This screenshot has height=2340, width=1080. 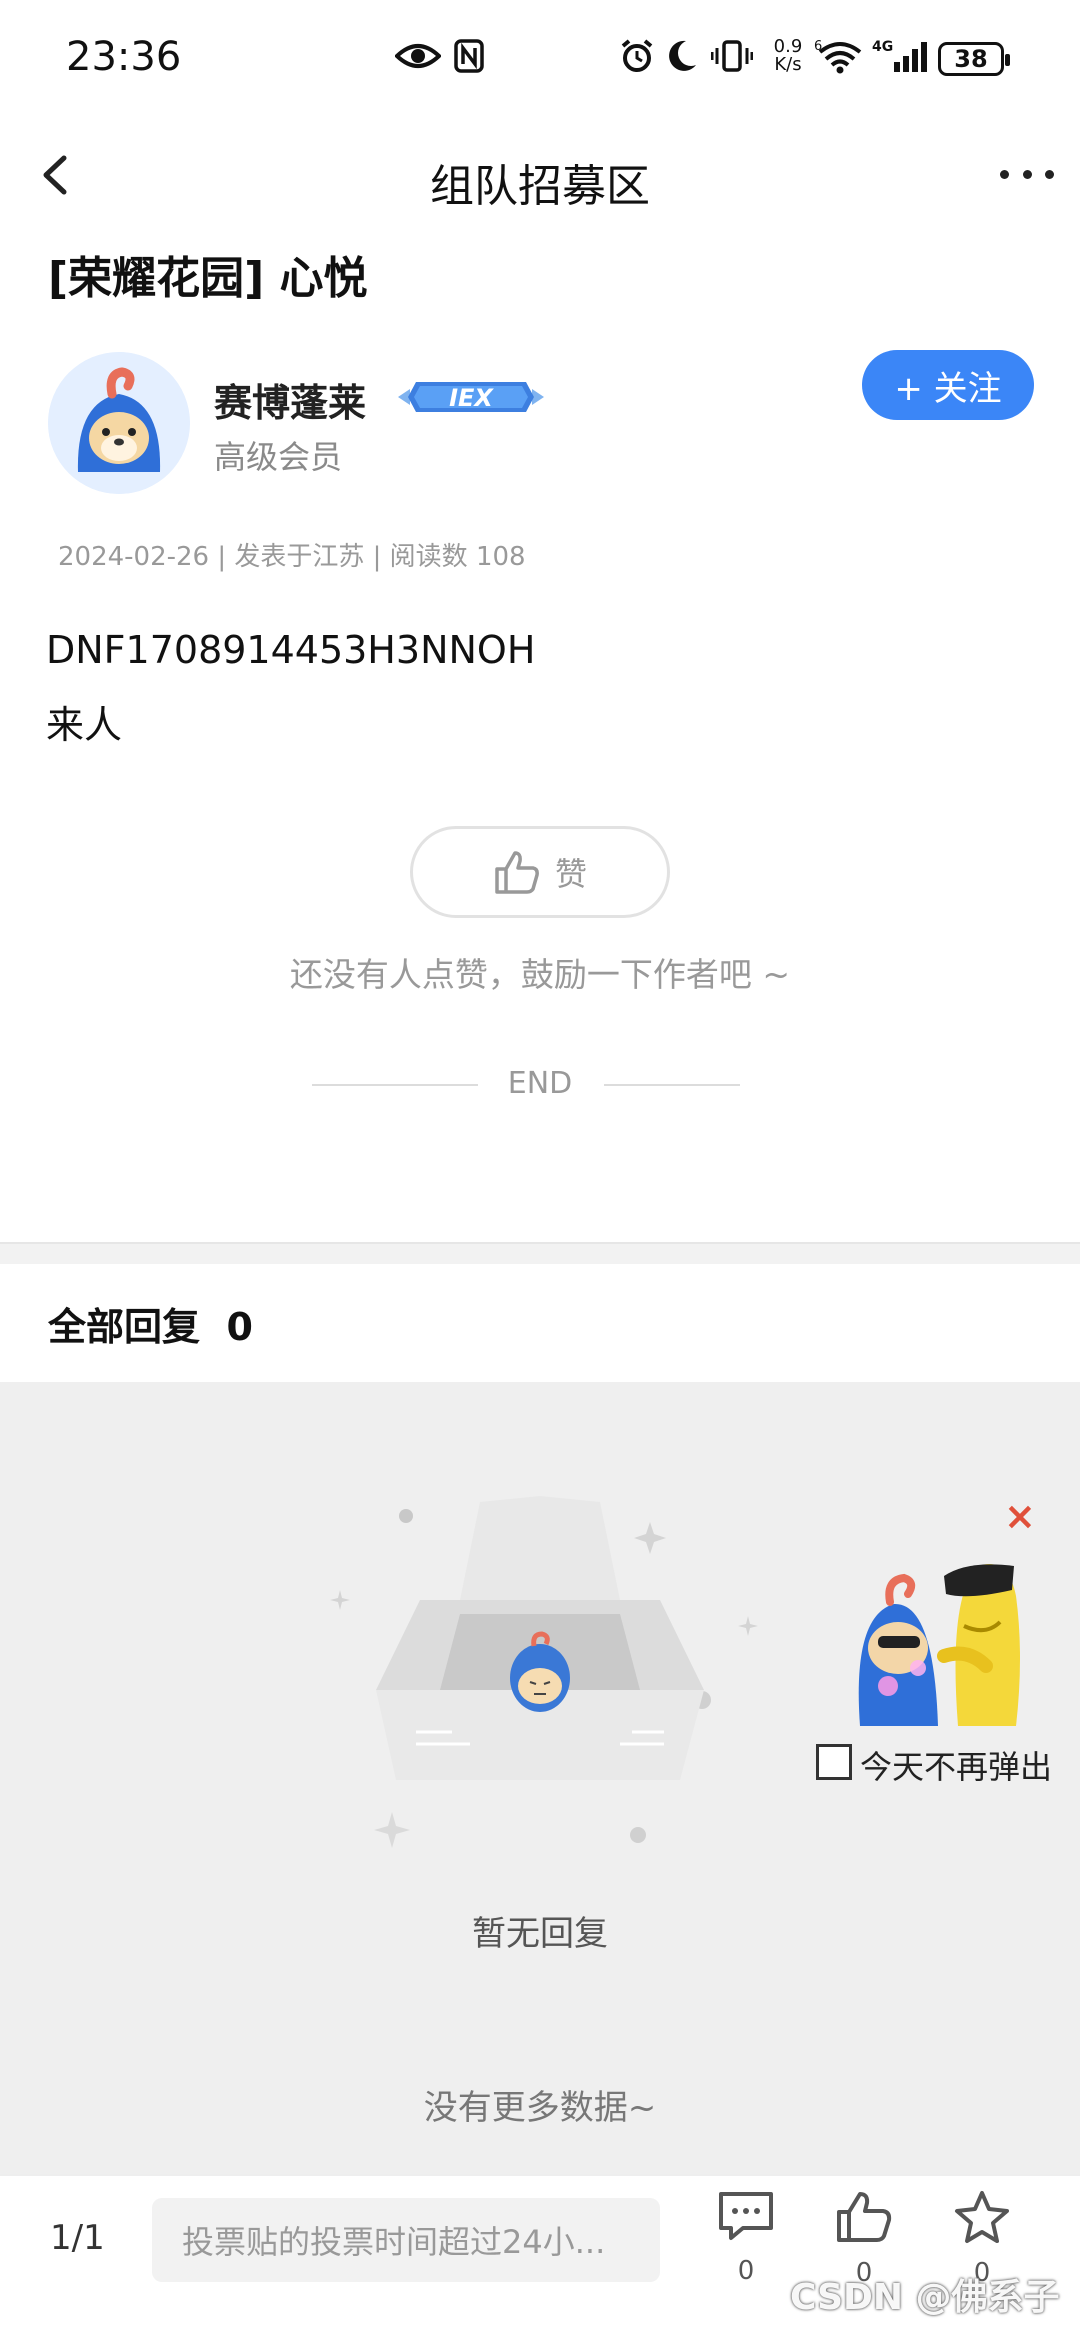 I want to click on network-speed: 0.9 K/s, so click(x=788, y=55).